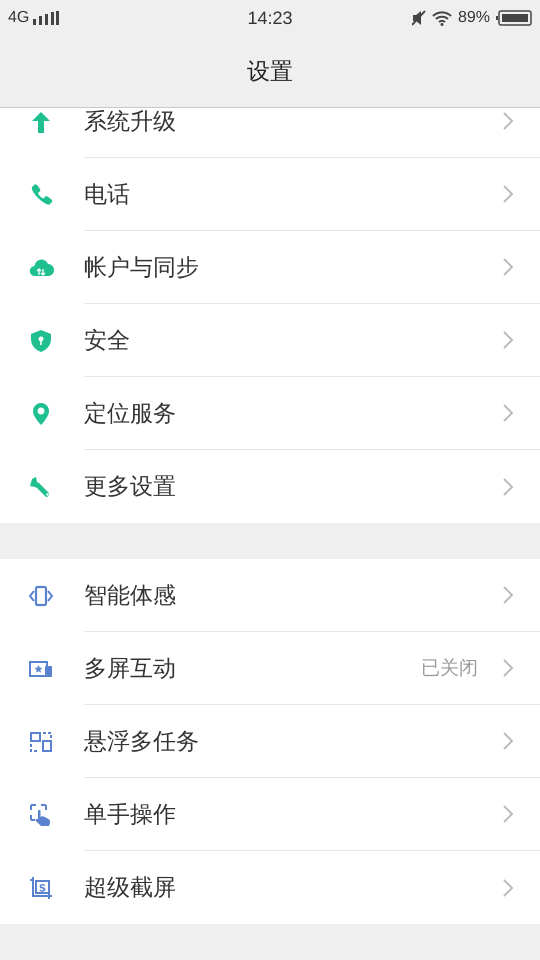  Describe the element at coordinates (107, 195) in the screenshot. I see `row-label: 电话` at that location.